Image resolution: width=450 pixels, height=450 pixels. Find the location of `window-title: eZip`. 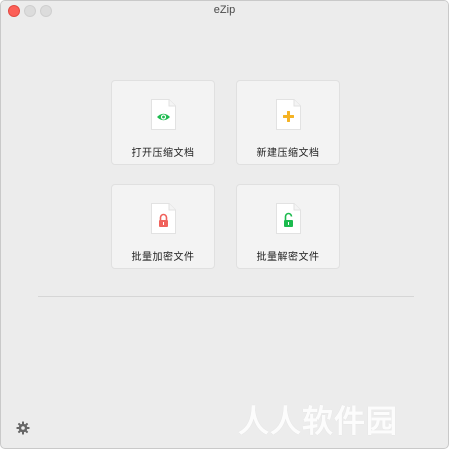

window-title: eZip is located at coordinates (224, 10).